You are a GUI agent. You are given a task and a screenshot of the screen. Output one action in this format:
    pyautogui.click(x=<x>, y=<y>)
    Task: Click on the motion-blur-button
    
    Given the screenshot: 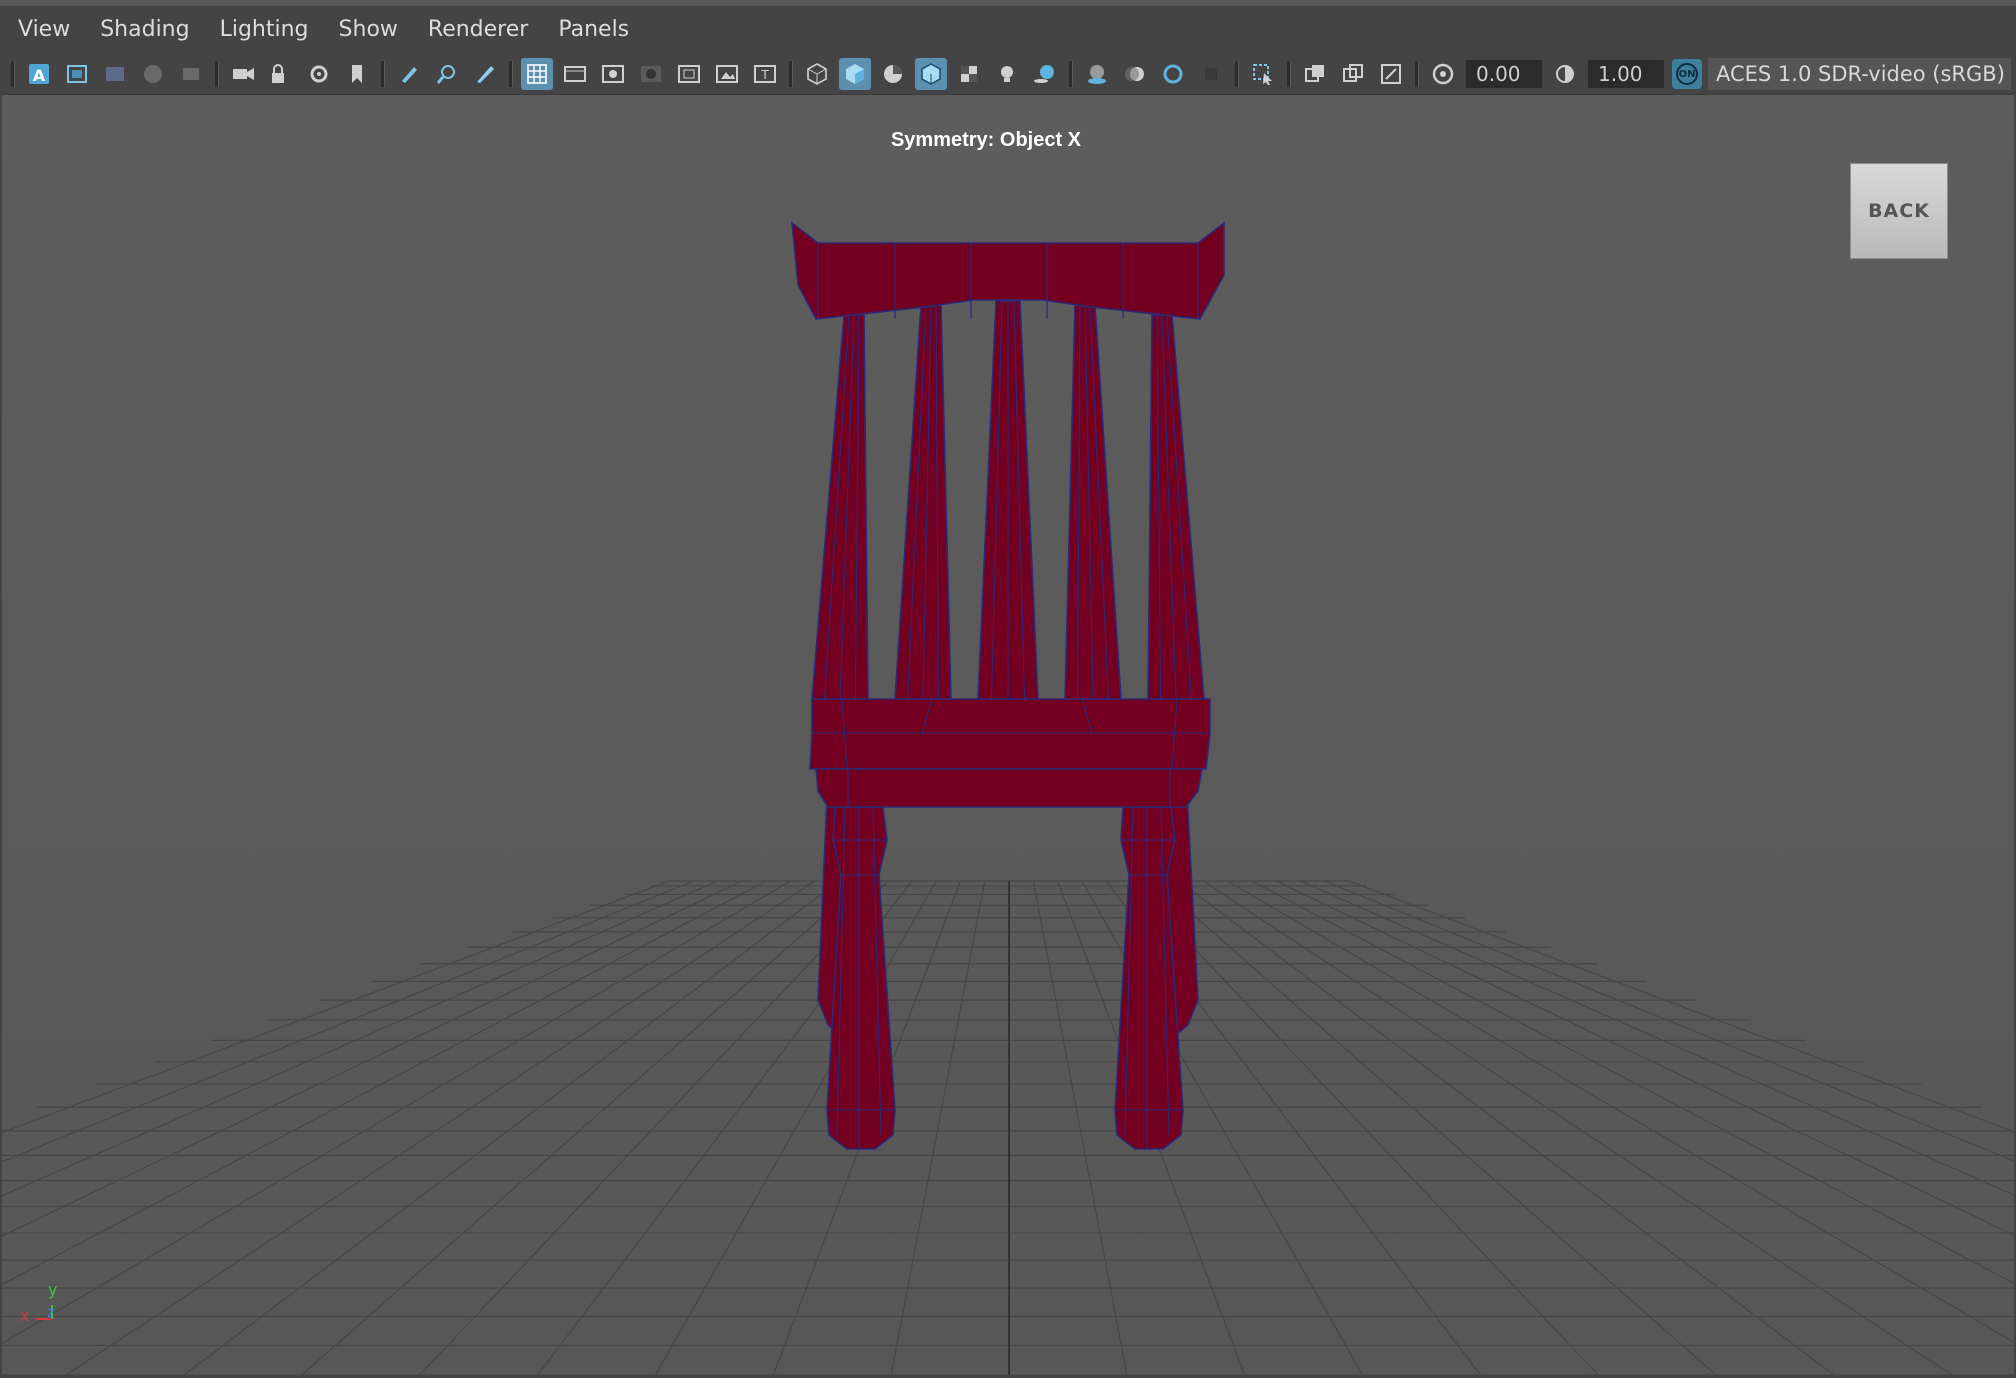 What is the action you would take?
    pyautogui.click(x=1135, y=74)
    